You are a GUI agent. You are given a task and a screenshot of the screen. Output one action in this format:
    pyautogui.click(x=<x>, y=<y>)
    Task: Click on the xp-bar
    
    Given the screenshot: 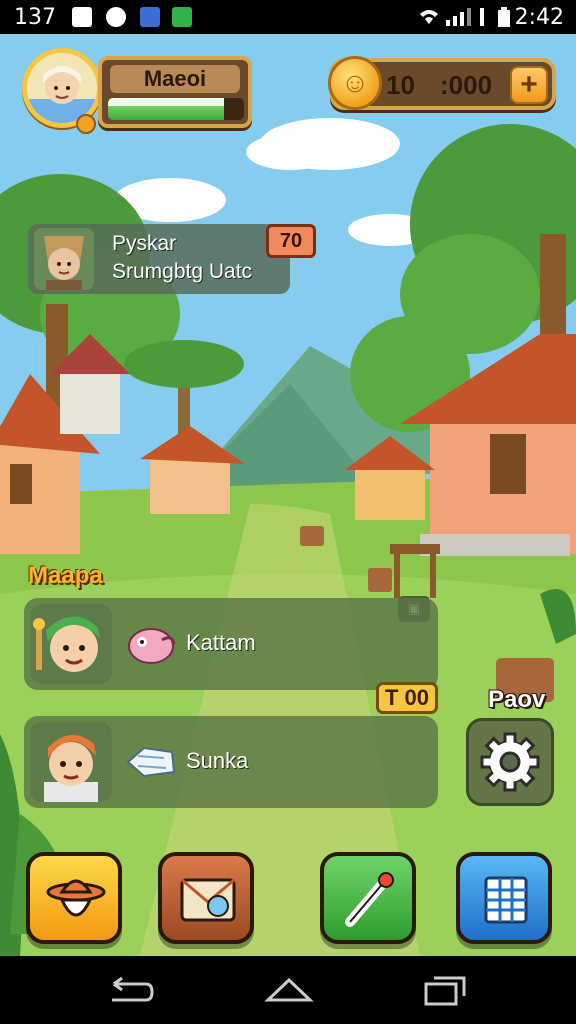 What is the action you would take?
    pyautogui.click(x=176, y=109)
    